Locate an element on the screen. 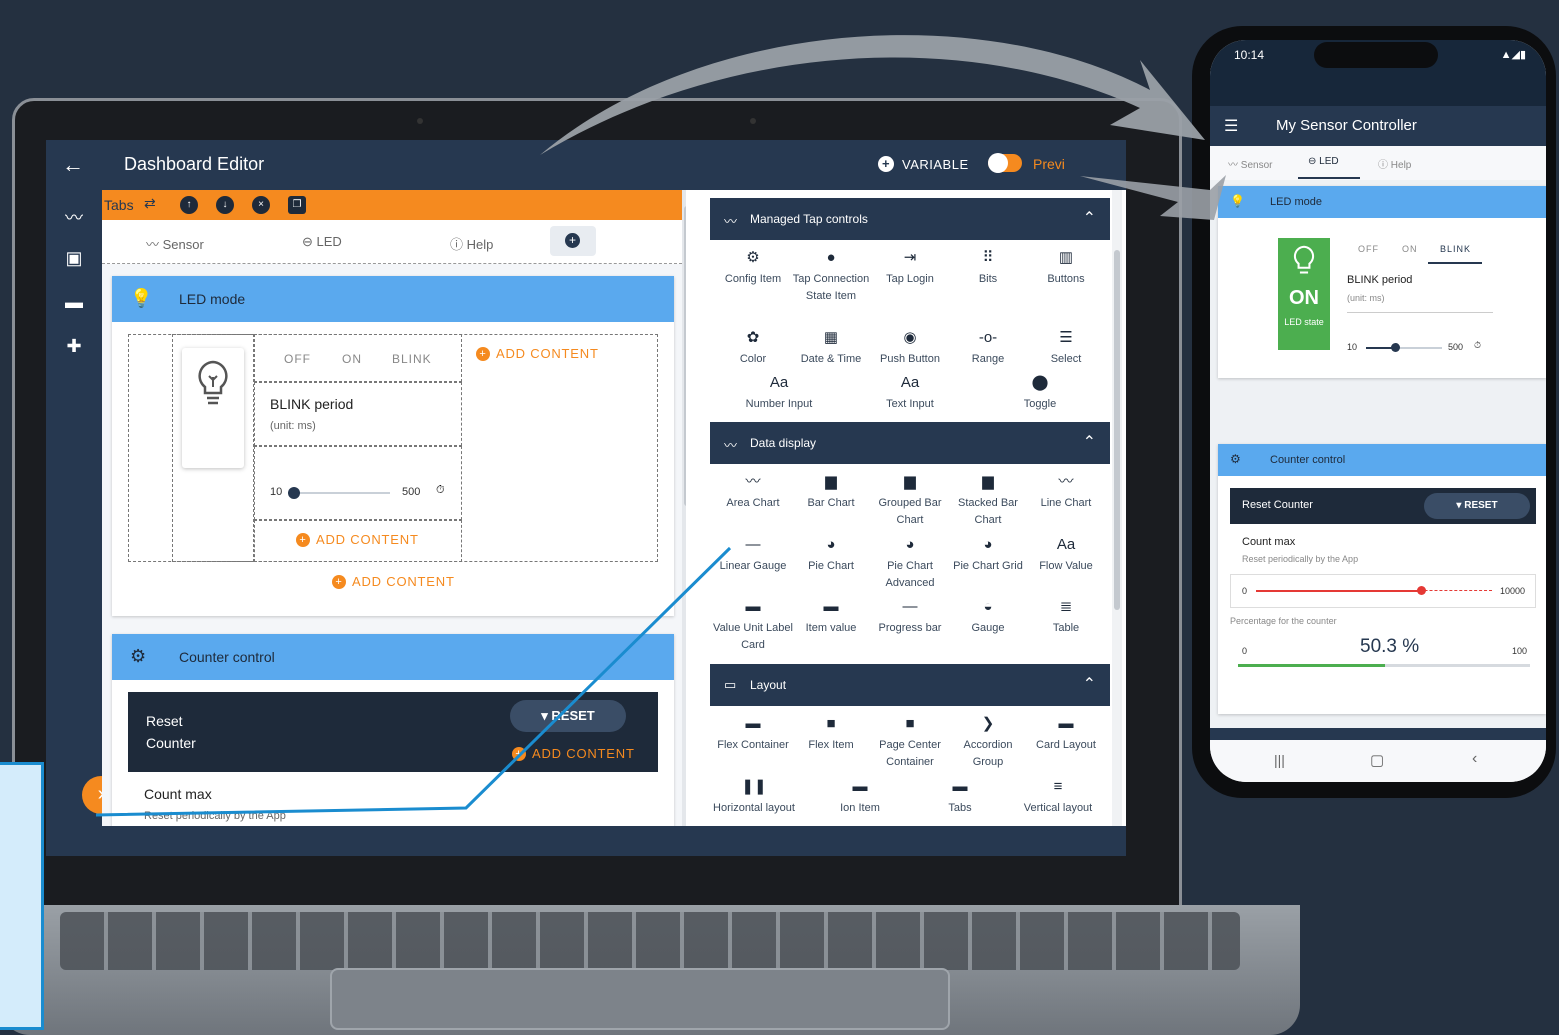  callout-box is located at coordinates (22, 896).